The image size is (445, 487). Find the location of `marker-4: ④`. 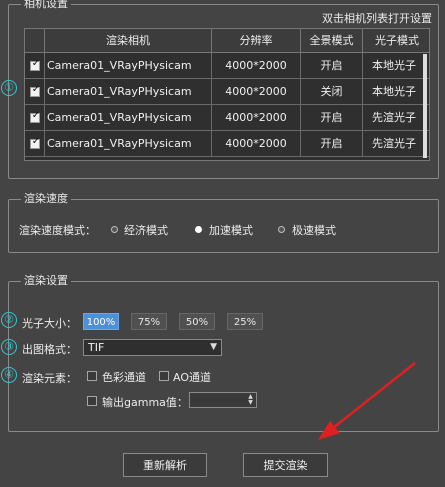

marker-4: ④ is located at coordinates (9, 375).